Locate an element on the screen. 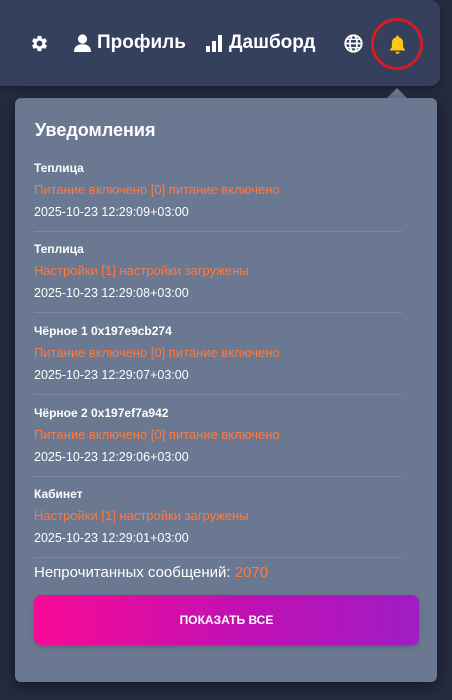  unread-summary: Непрочитанных сообщений: 2070 is located at coordinates (151, 572).